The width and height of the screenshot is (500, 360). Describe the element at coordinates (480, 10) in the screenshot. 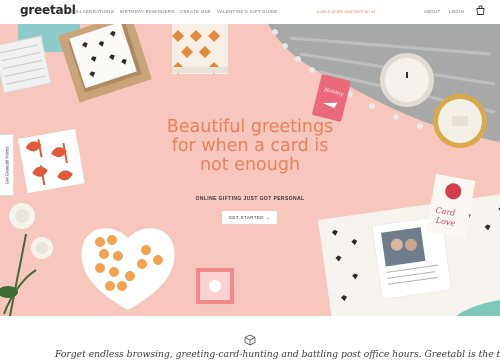

I see `shopping-bag-icon` at that location.